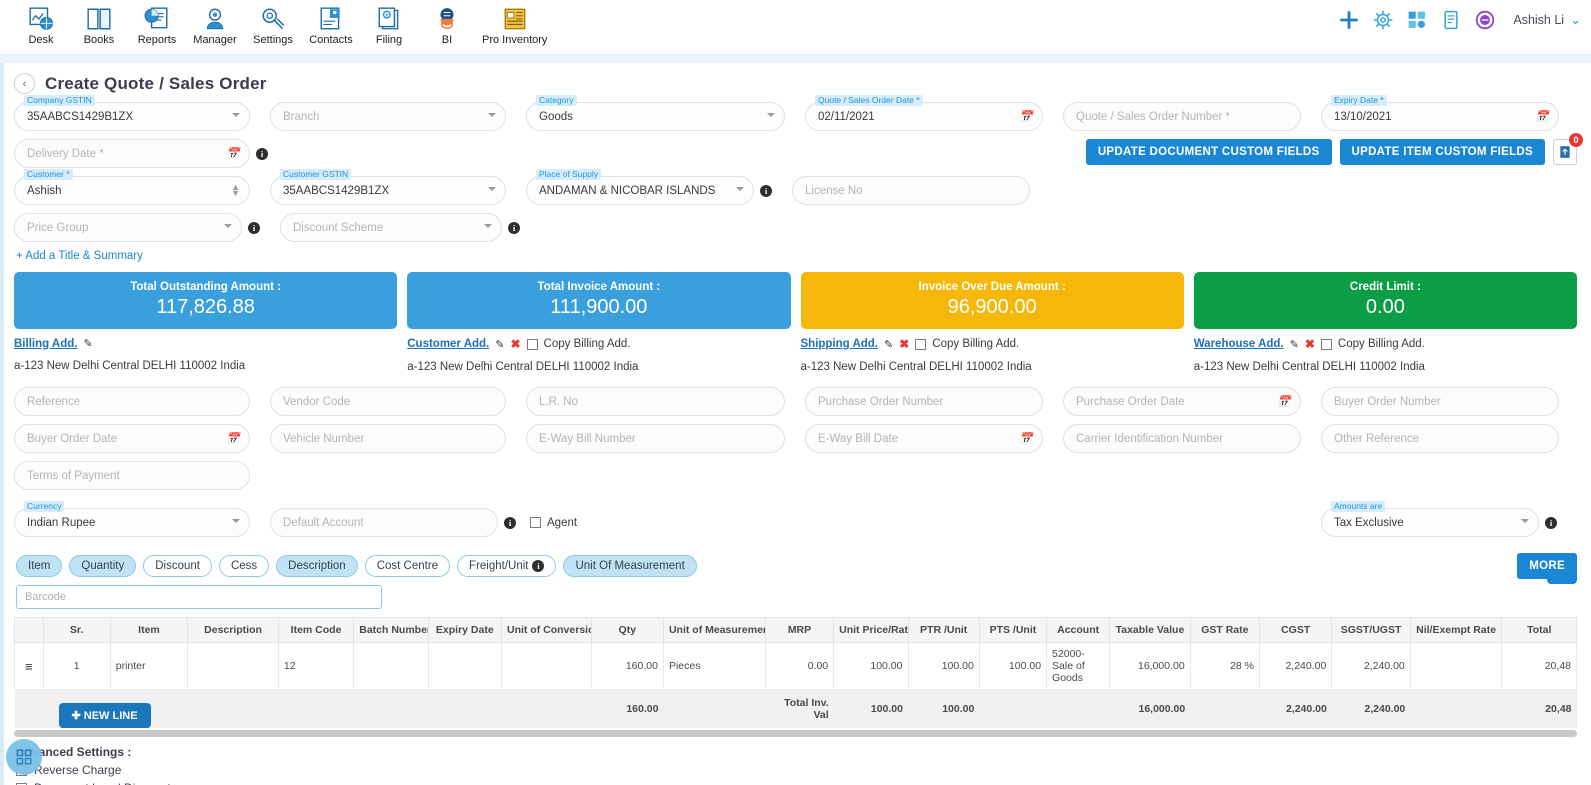 This screenshot has height=785, width=1591. I want to click on customer-gstin-field: Customer GSTIN 35AABCS1429B1ZX, so click(388, 187).